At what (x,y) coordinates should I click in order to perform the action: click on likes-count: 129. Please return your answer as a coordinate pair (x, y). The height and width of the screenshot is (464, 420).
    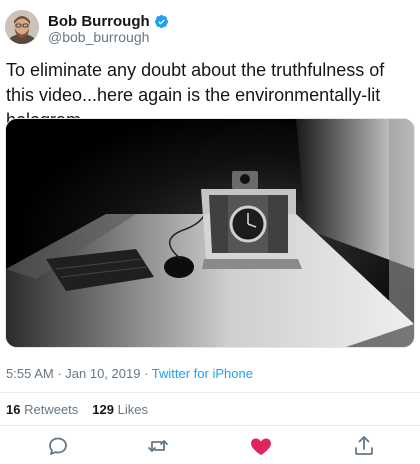
    Looking at the image, I should click on (103, 409).